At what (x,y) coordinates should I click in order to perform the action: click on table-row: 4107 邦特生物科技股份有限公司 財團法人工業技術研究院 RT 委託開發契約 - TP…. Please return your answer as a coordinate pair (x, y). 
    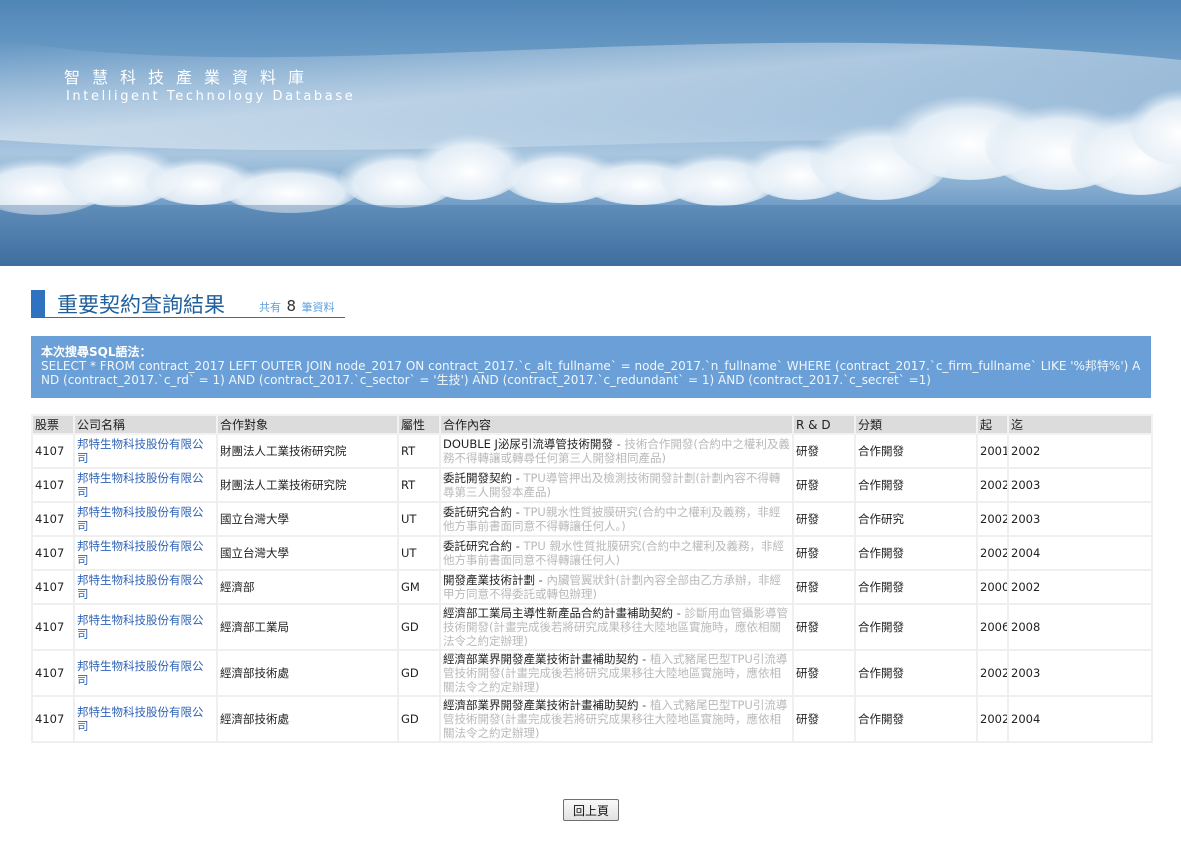
    Looking at the image, I should click on (592, 485).